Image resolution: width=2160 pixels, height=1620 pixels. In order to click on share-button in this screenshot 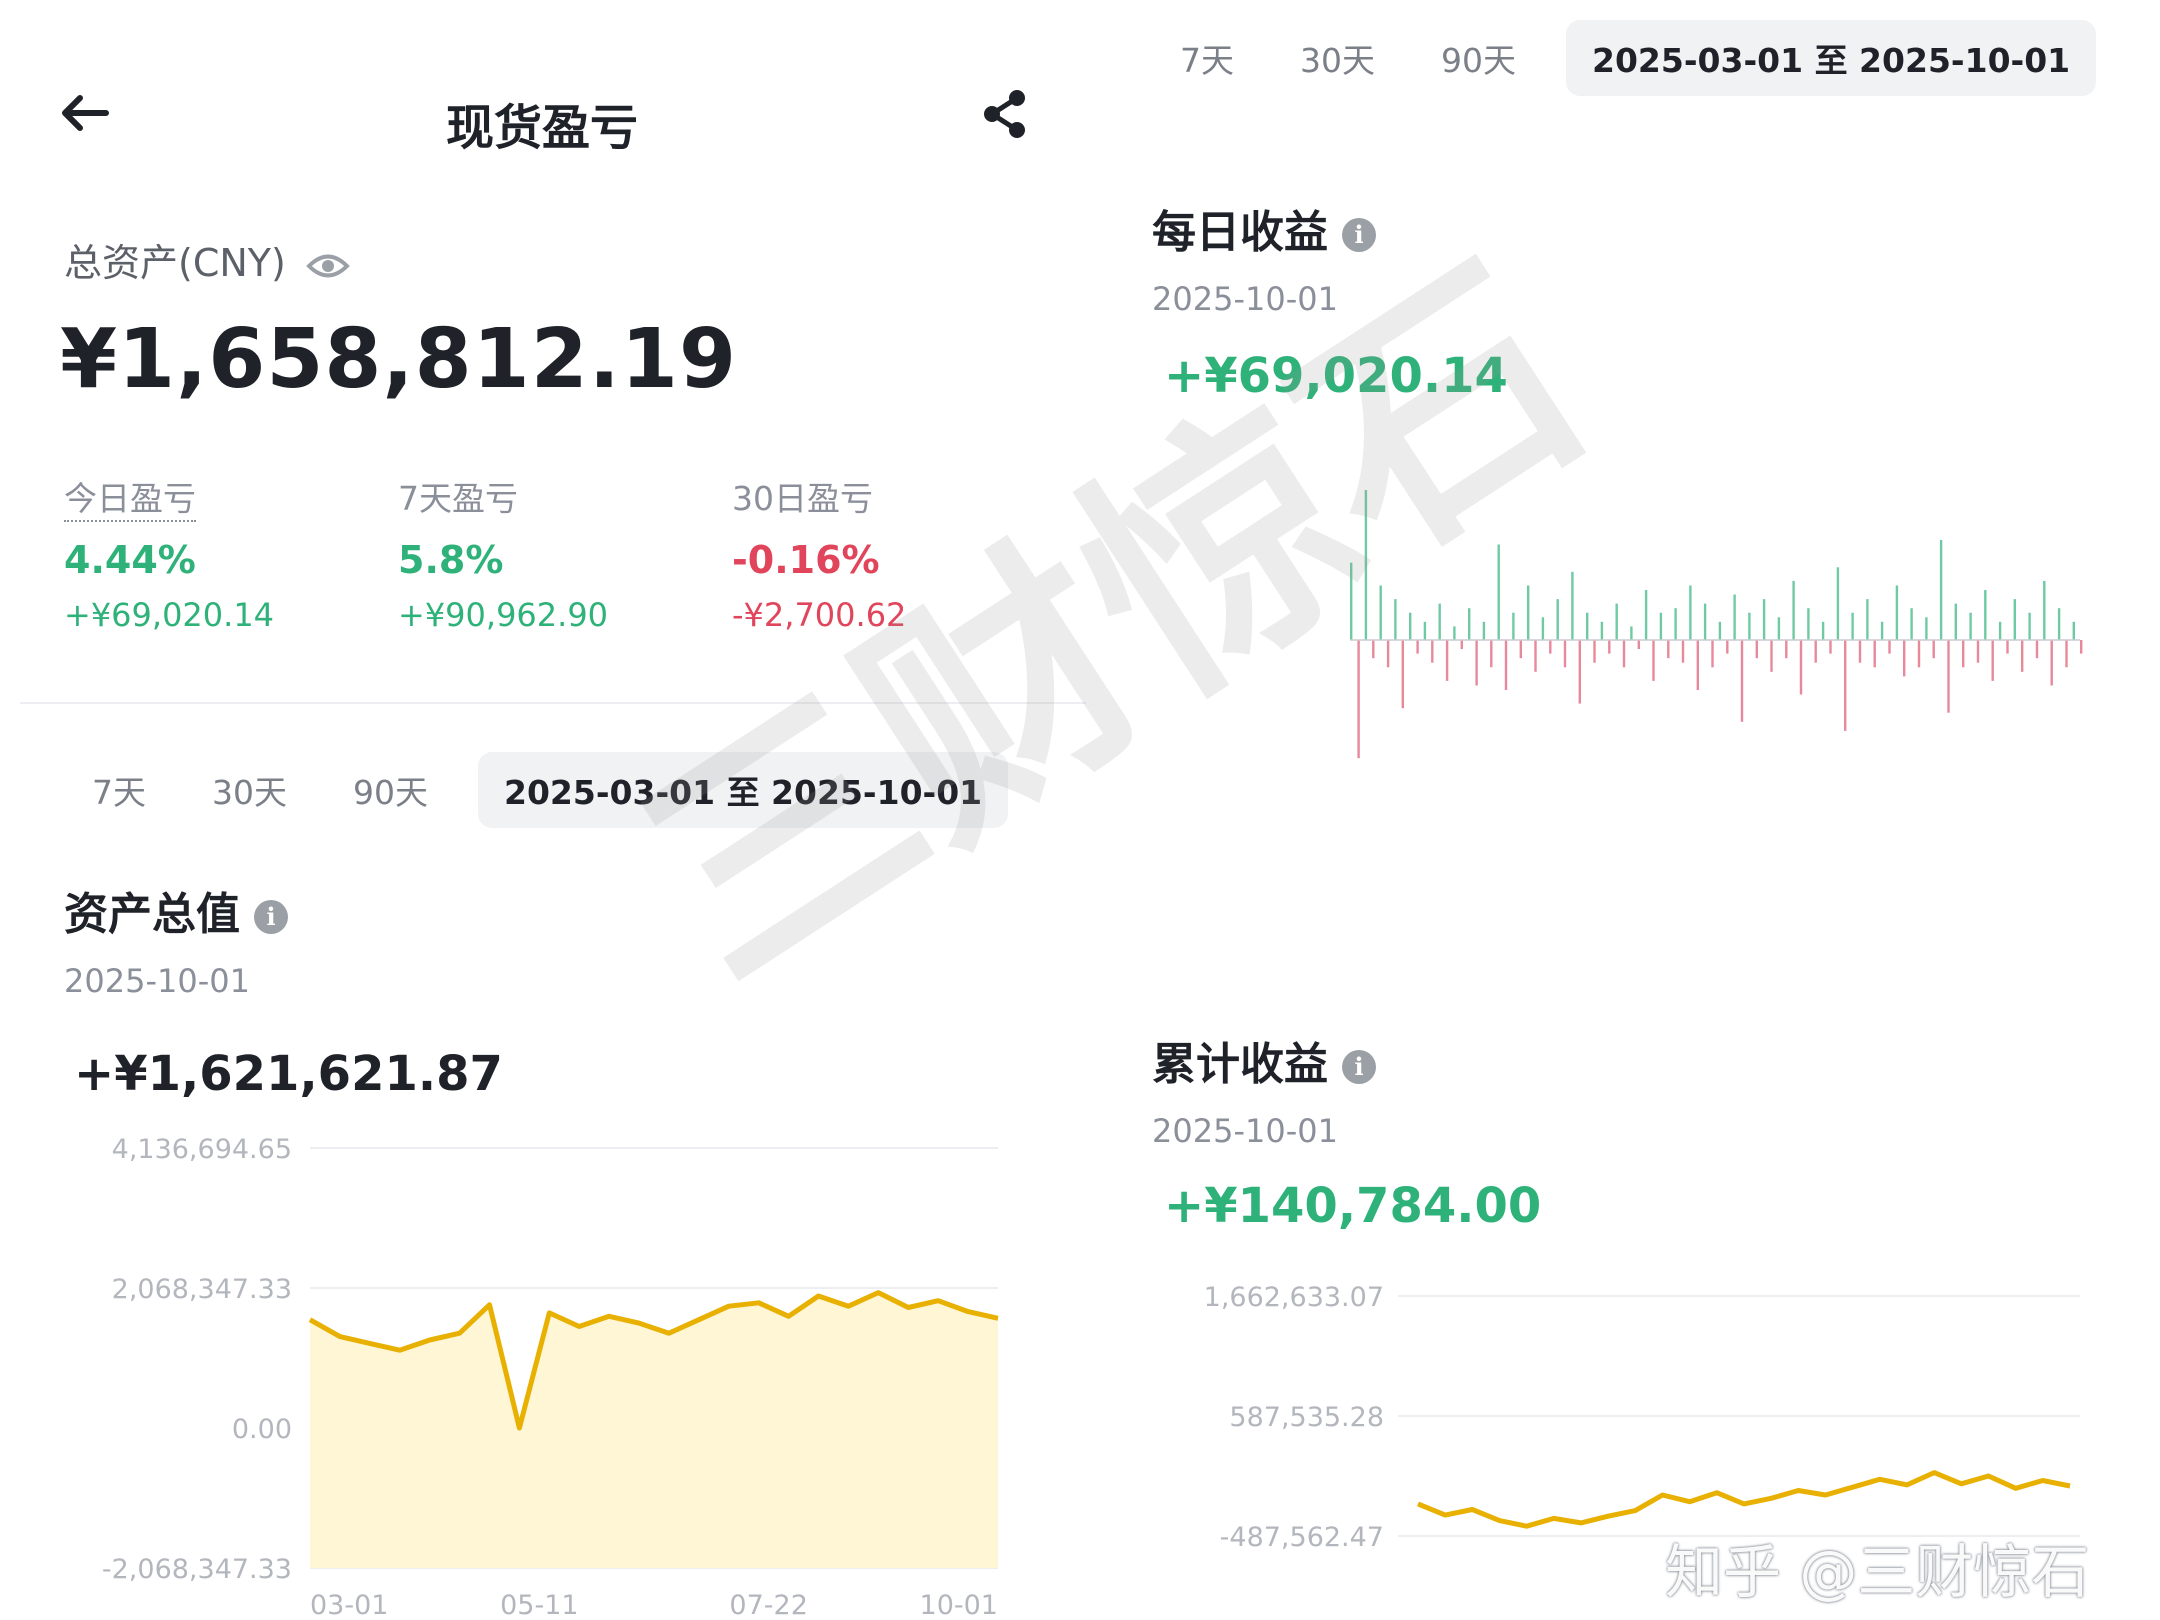, I will do `click(1005, 114)`.